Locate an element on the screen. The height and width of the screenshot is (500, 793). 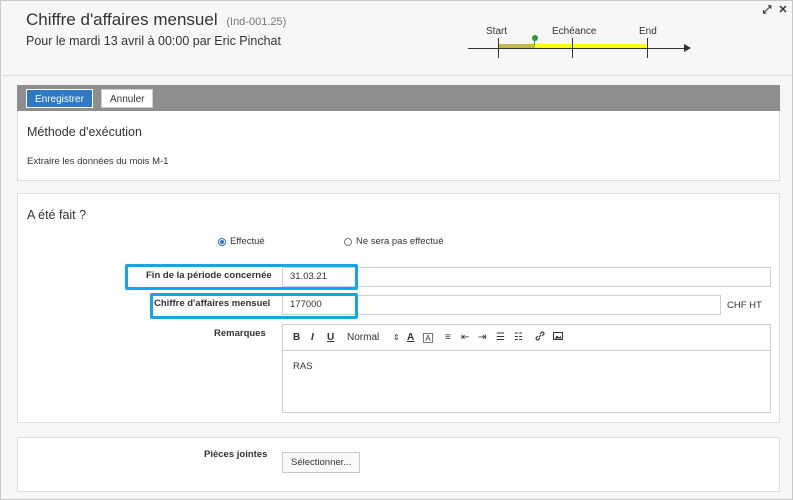
page-title: Chiffre d'affaires mensuel (Ind-001.25) is located at coordinates (156, 20).